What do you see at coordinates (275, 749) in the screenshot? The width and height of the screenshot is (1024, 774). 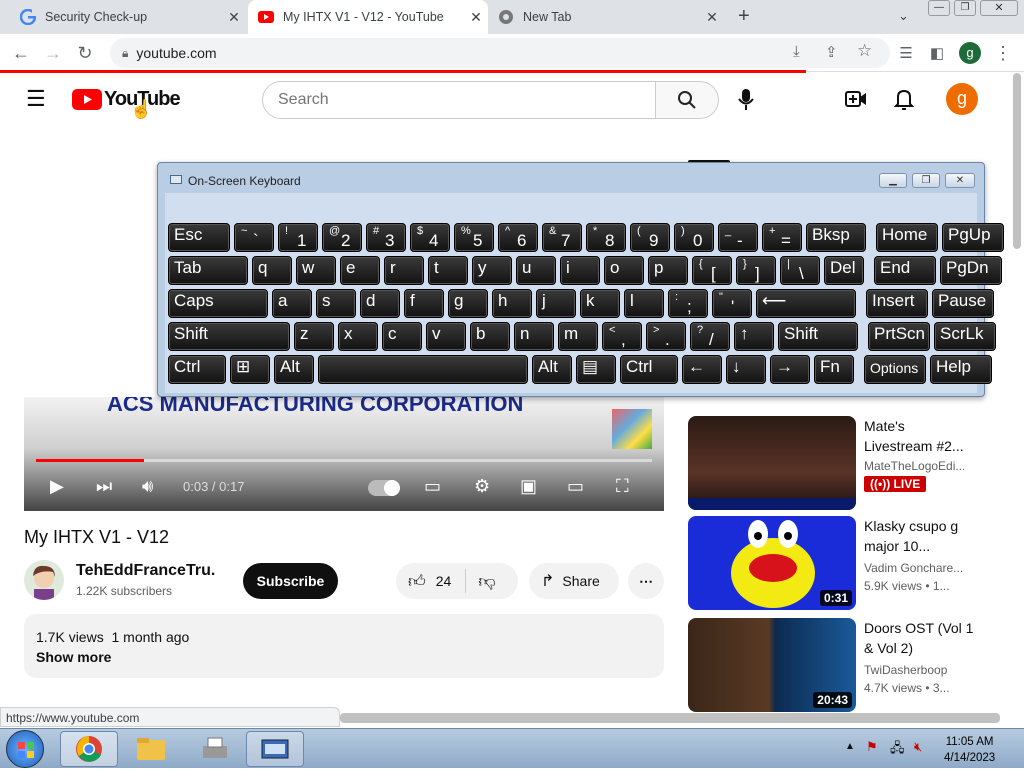 I see `on-screen-keyboard-taskbar-button` at bounding box center [275, 749].